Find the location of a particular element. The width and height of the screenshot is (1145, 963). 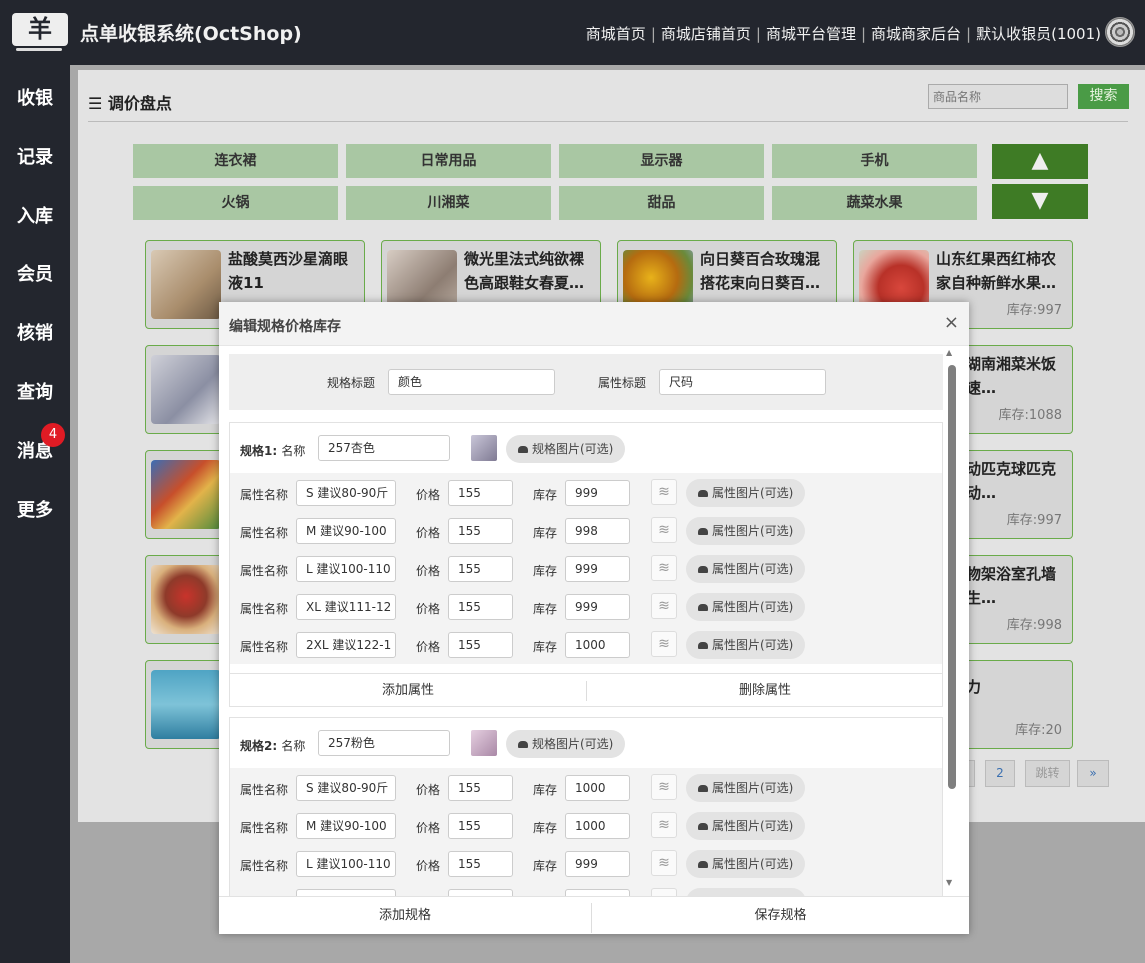

sidebar-item-verify: 核销 is located at coordinates (35, 332).